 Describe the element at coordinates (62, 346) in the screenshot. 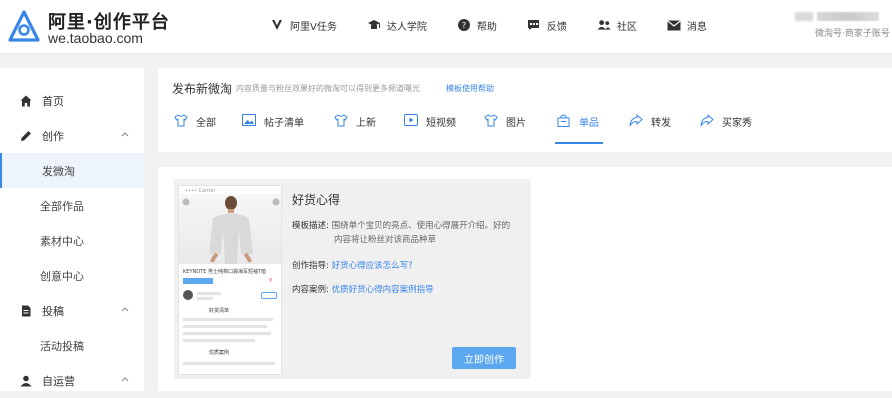

I see `sidebar-item-label: 活动投稿` at that location.